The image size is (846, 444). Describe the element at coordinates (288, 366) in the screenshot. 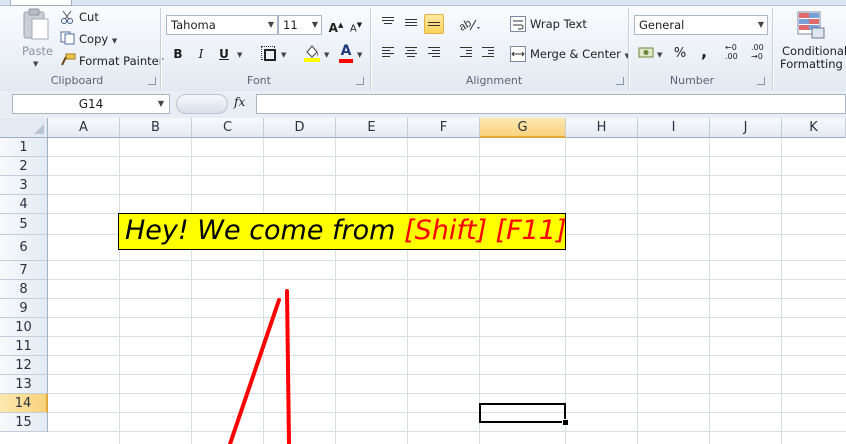

I see `red-line-right` at that location.